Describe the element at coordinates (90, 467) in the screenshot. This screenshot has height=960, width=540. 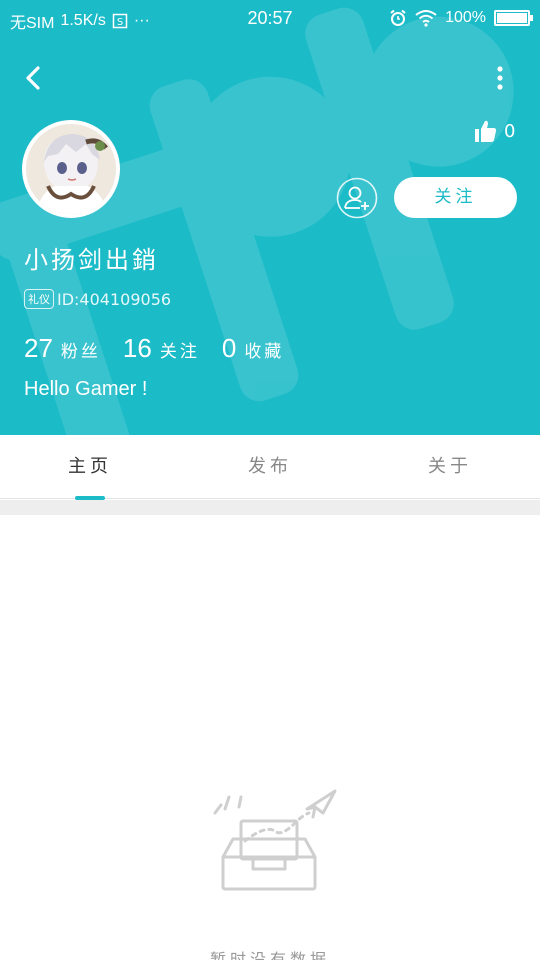
I see `tab-home: 主页` at that location.